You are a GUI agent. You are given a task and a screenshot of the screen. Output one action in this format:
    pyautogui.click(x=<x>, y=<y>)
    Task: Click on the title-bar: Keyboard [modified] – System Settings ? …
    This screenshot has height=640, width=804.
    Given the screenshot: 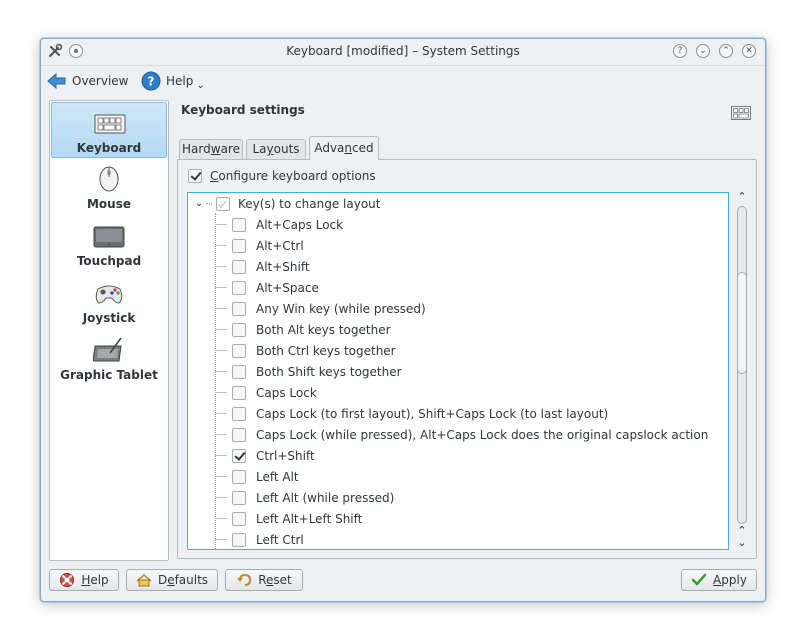 What is the action you would take?
    pyautogui.click(x=403, y=52)
    